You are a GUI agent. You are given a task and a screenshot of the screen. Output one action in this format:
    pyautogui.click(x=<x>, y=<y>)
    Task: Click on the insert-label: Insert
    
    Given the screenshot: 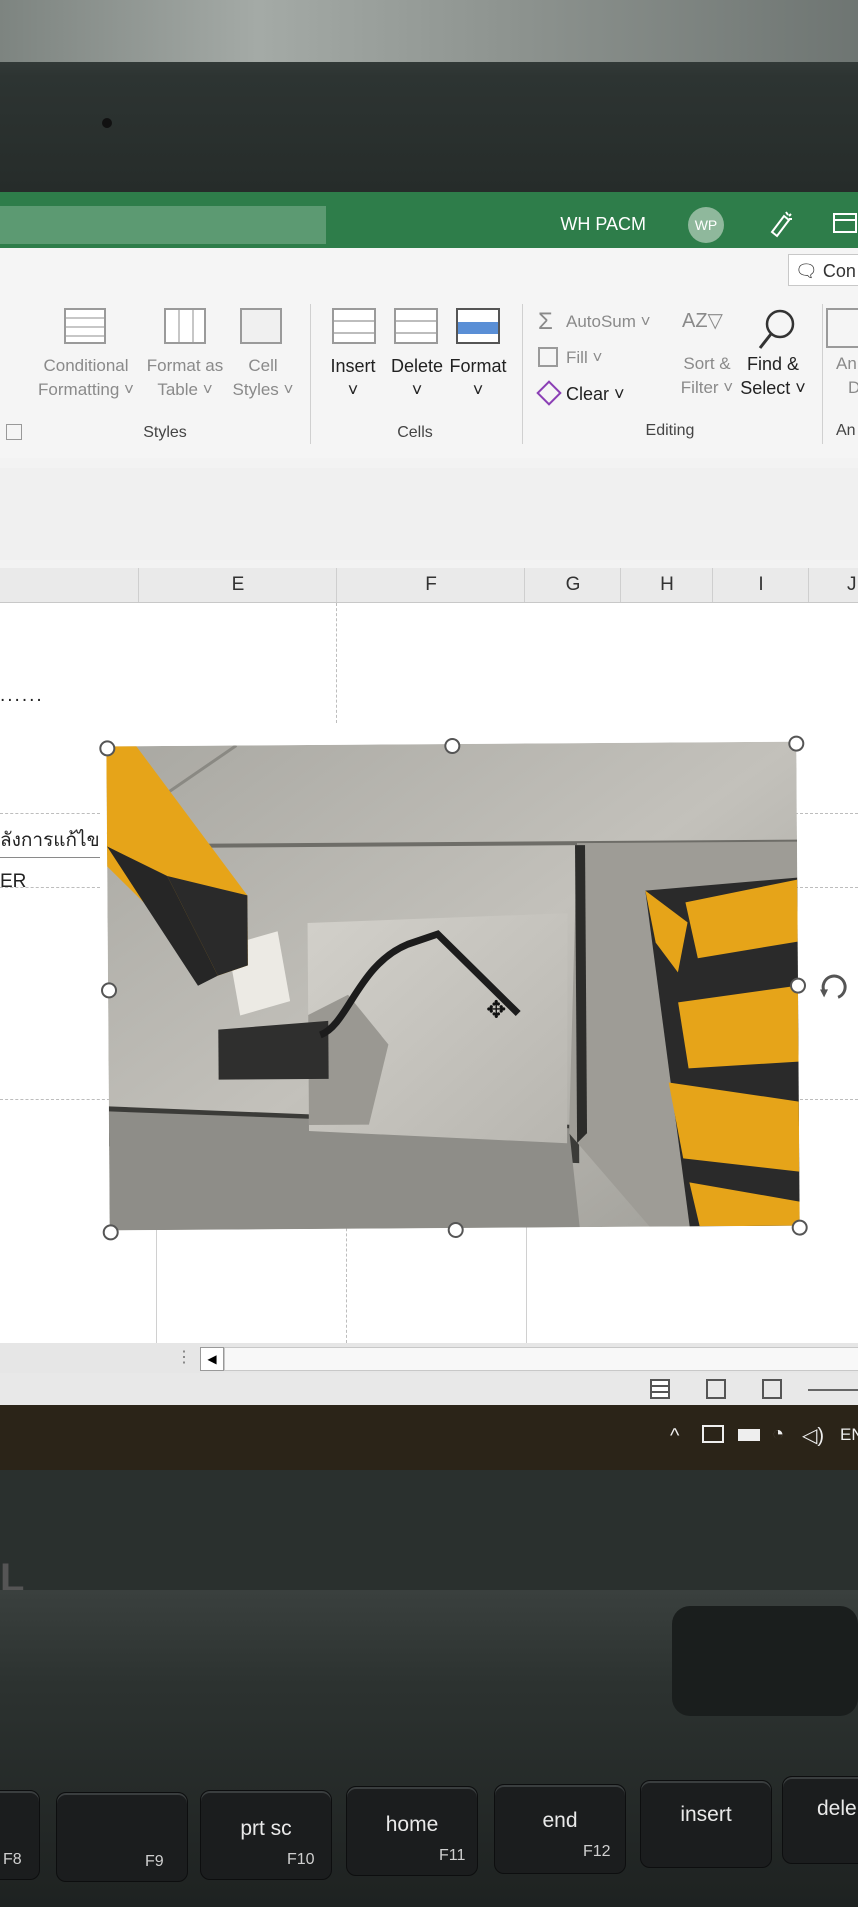 What is the action you would take?
    pyautogui.click(x=353, y=366)
    